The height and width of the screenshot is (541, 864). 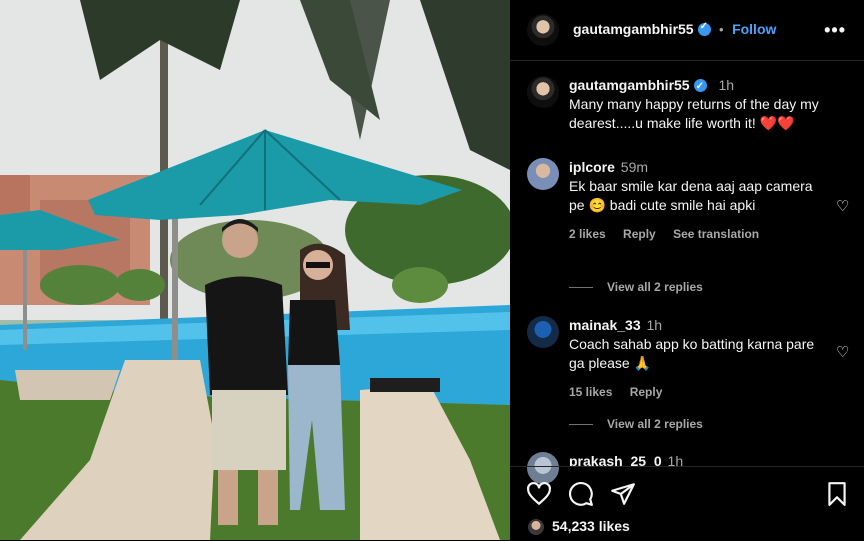 What do you see at coordinates (590, 392) in the screenshot?
I see `comment-likes: 15 likes` at bounding box center [590, 392].